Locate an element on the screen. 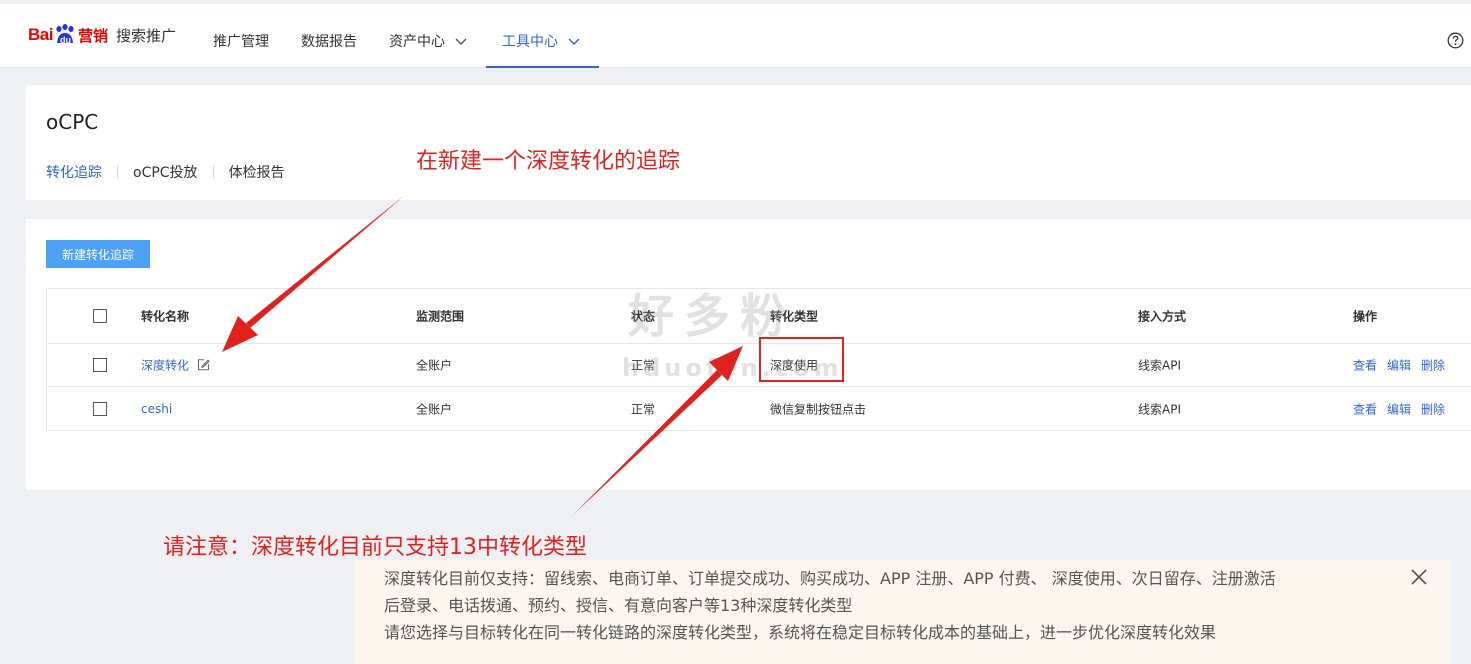 Image resolution: width=1471 pixels, height=664 pixels. active-nav-underline is located at coordinates (542, 67).